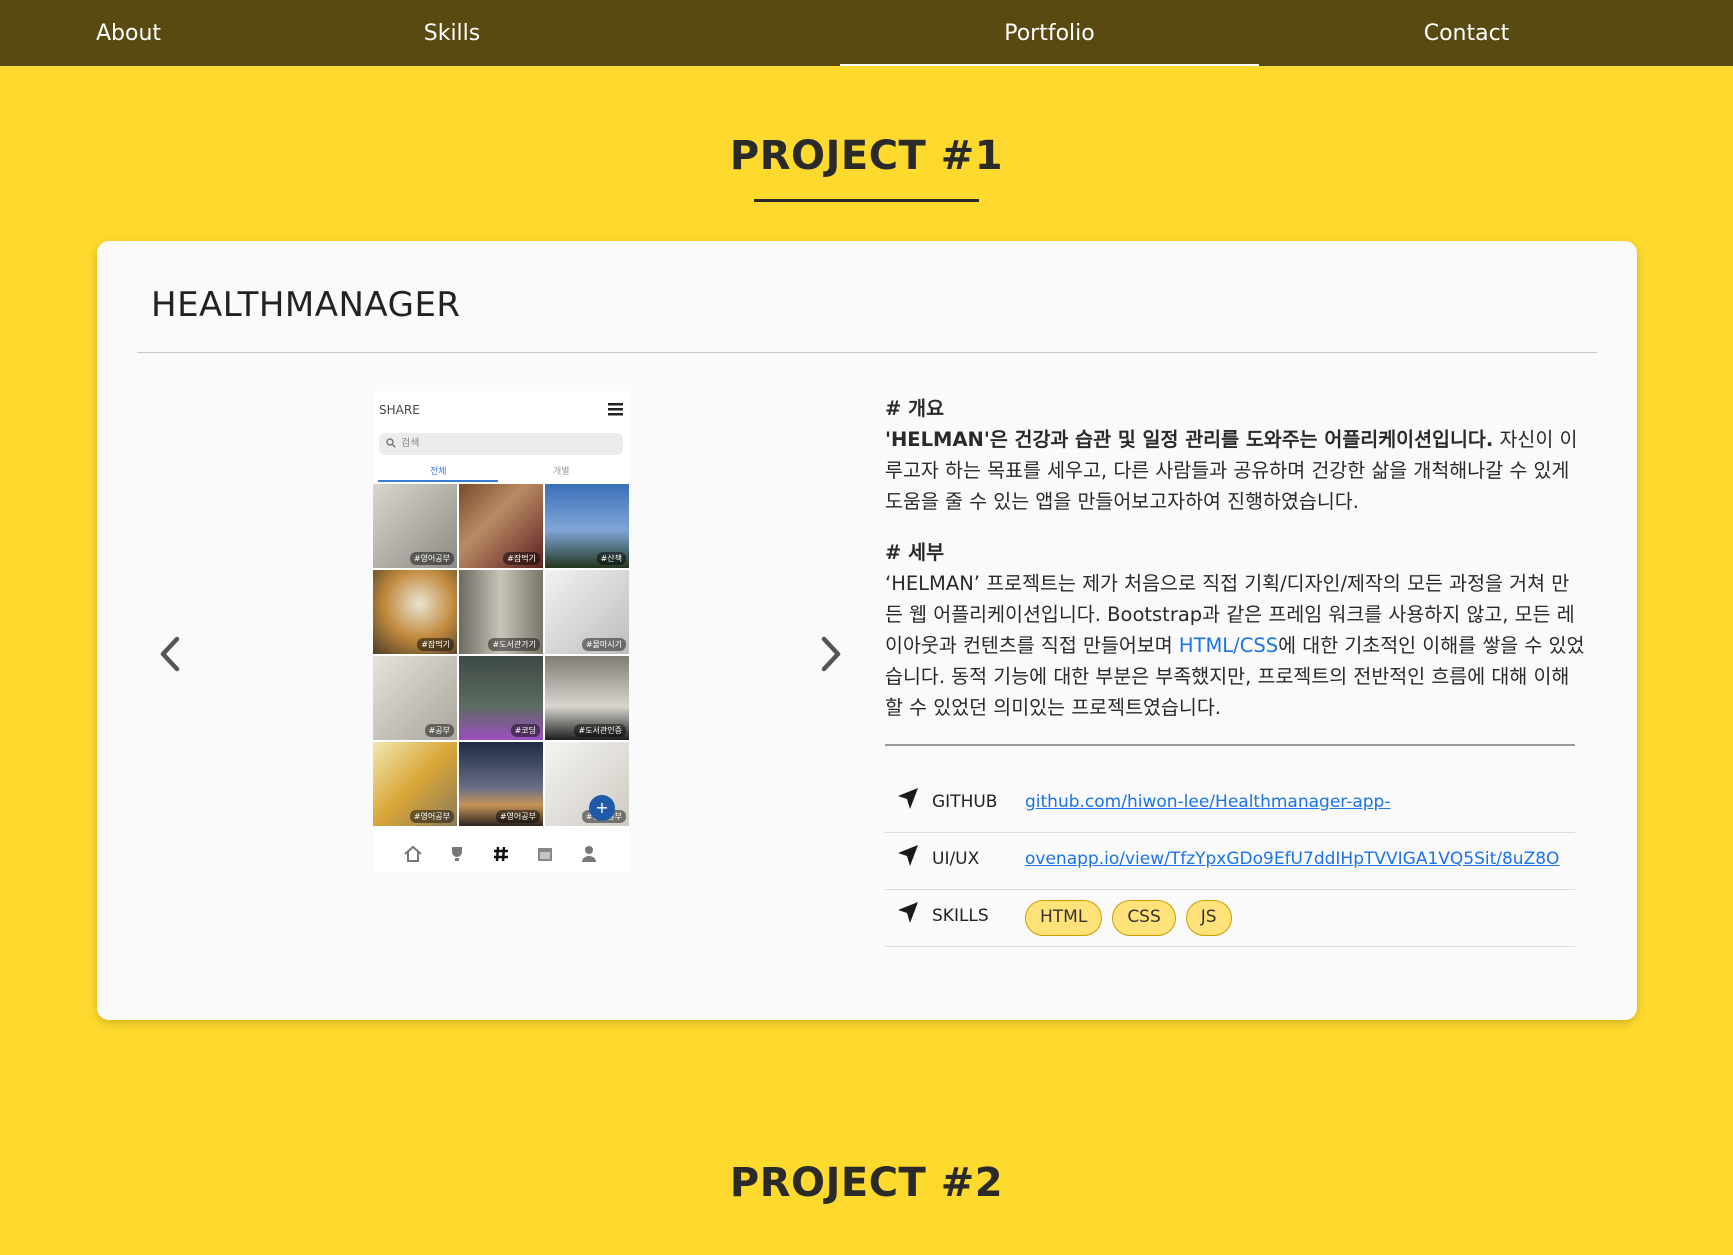 This screenshot has height=1255, width=1733. I want to click on photo-tile: #코딩, so click(501, 698).